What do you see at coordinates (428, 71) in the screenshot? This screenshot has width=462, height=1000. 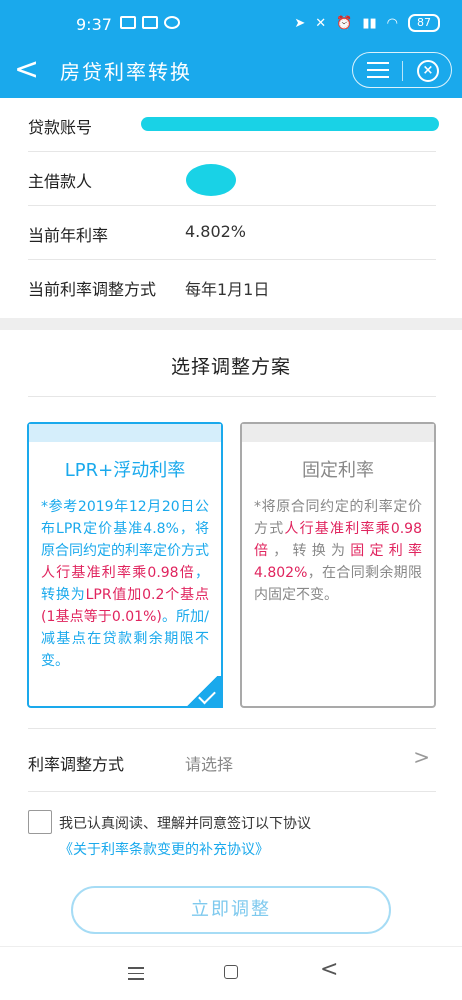 I see `close-icon: ×` at bounding box center [428, 71].